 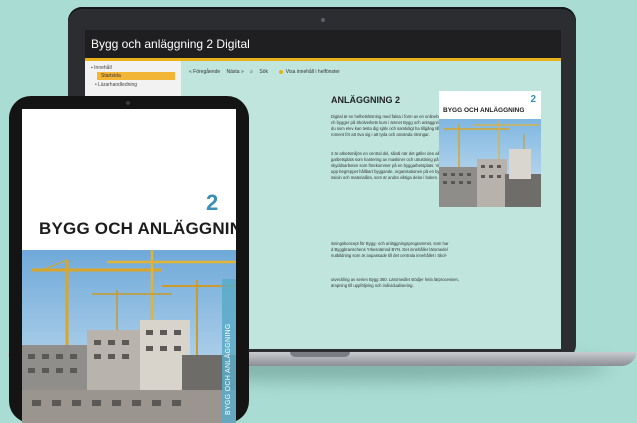 What do you see at coordinates (366, 100) in the screenshot?
I see `document-title: ANLÄGGNING 2` at bounding box center [366, 100].